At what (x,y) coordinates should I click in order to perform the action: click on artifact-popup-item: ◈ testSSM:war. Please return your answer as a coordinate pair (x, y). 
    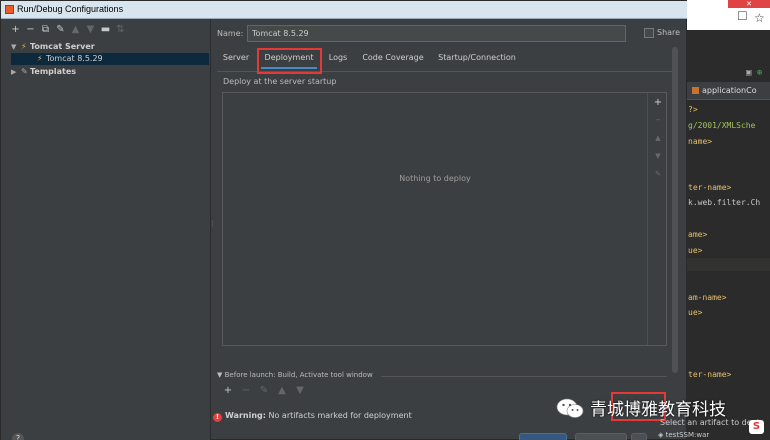
    Looking at the image, I should click on (683, 435).